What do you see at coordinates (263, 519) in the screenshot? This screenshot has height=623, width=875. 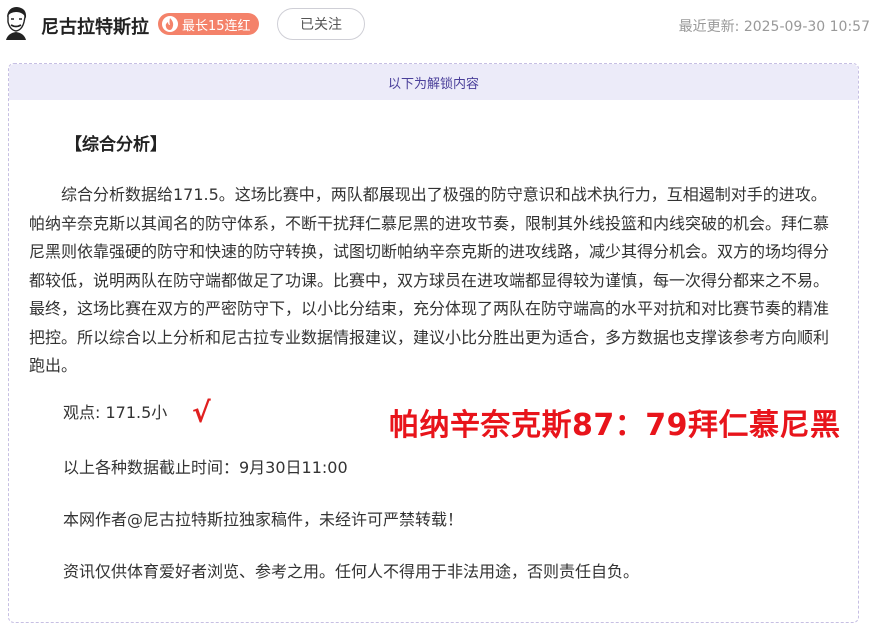 I see `copyright-notice: 本网作者@尼古拉特斯拉独家稿件，未经许可严禁转载！` at bounding box center [263, 519].